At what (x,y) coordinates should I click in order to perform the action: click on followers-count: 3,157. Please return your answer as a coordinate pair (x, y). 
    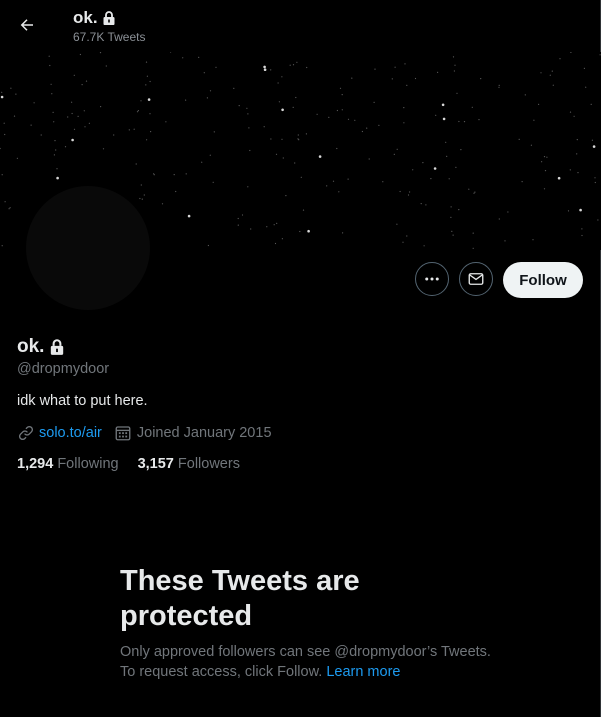
    Looking at the image, I should click on (155, 464).